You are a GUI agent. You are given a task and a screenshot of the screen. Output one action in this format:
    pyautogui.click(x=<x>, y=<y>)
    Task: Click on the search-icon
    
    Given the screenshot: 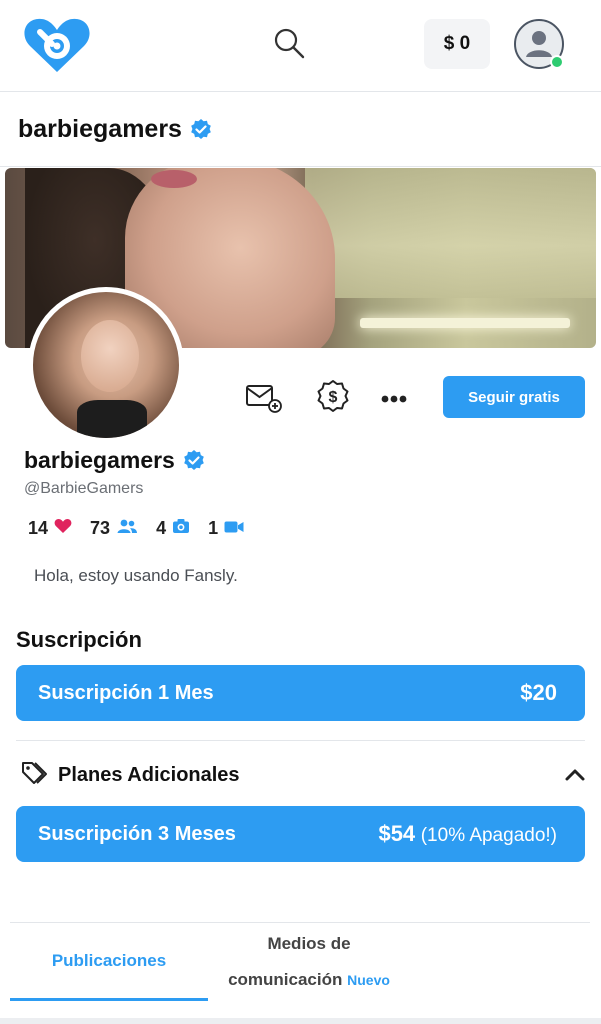 What is the action you would take?
    pyautogui.click(x=289, y=43)
    